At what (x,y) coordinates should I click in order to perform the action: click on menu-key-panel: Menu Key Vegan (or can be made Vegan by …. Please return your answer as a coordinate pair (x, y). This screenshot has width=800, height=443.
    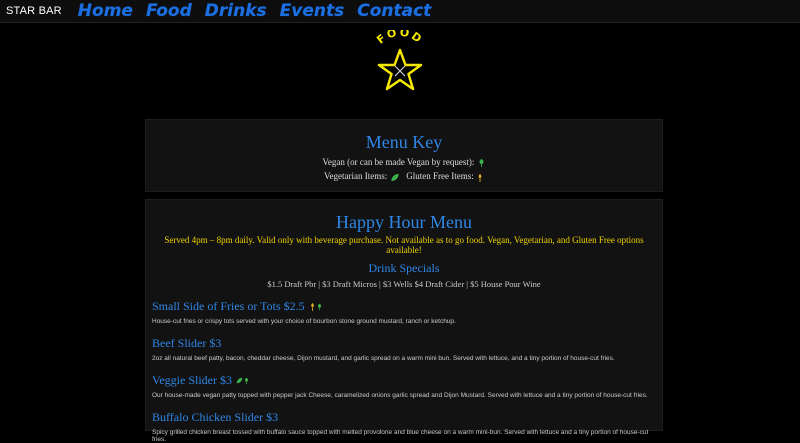
    Looking at the image, I should click on (404, 155).